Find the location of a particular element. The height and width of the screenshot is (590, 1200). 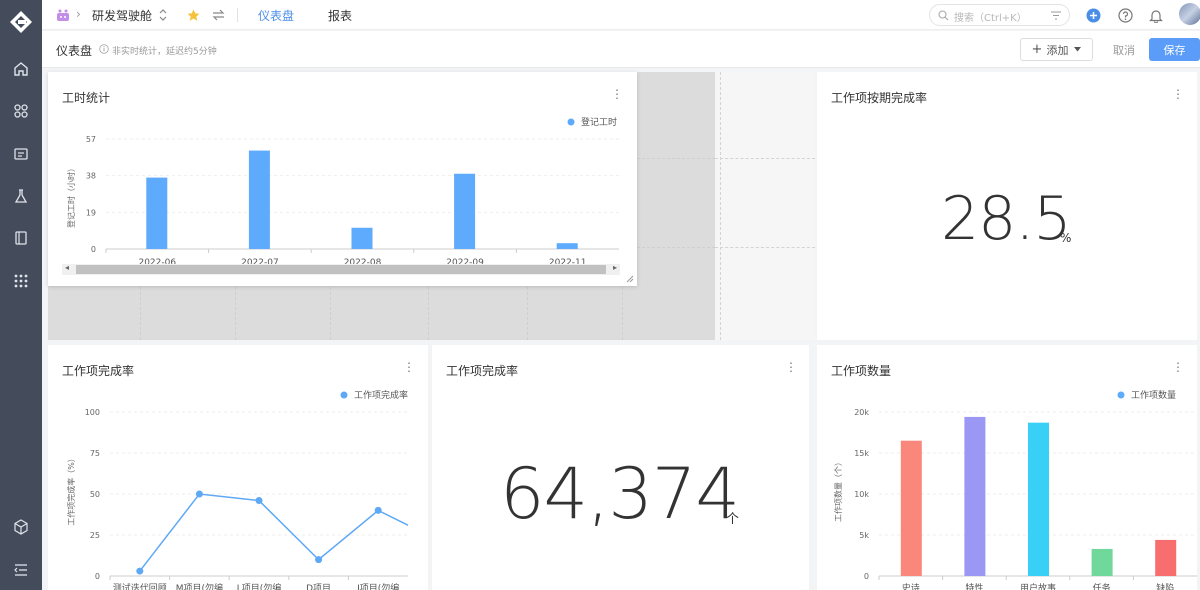

y-tick-label: 5k is located at coordinates (864, 535).